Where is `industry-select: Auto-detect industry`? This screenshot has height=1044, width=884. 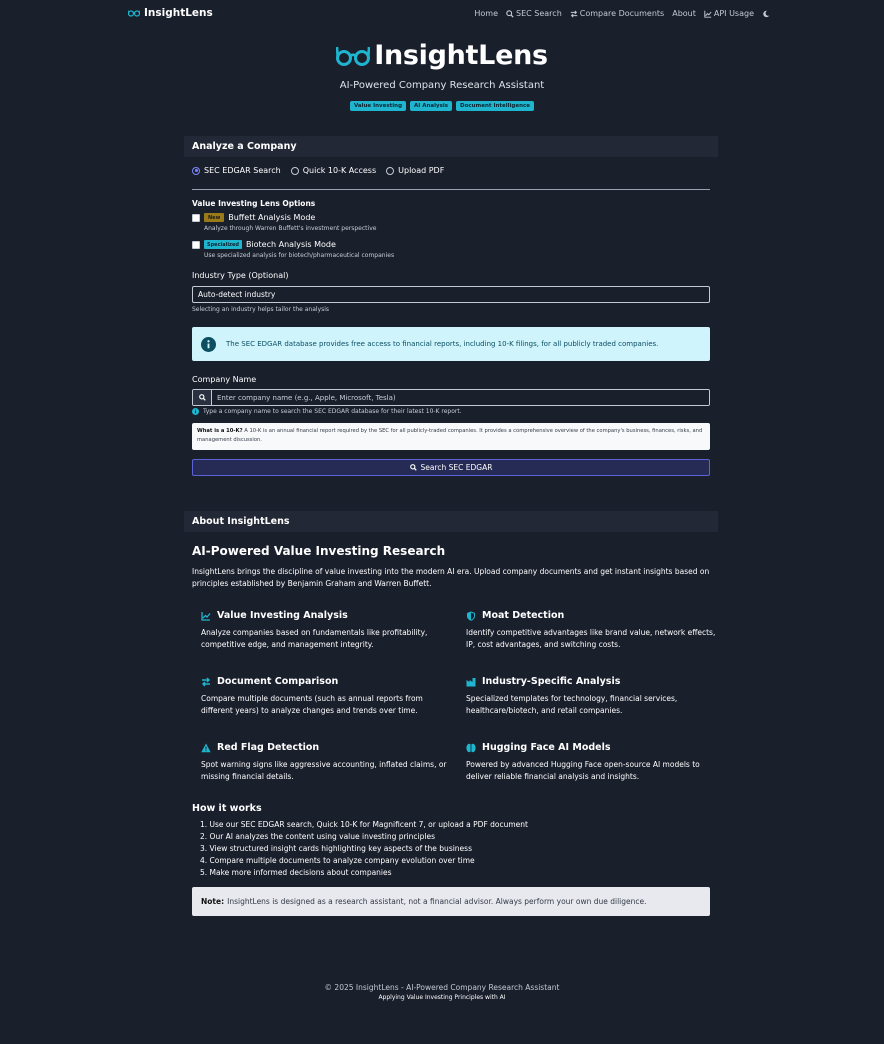
industry-select: Auto-detect industry is located at coordinates (451, 294).